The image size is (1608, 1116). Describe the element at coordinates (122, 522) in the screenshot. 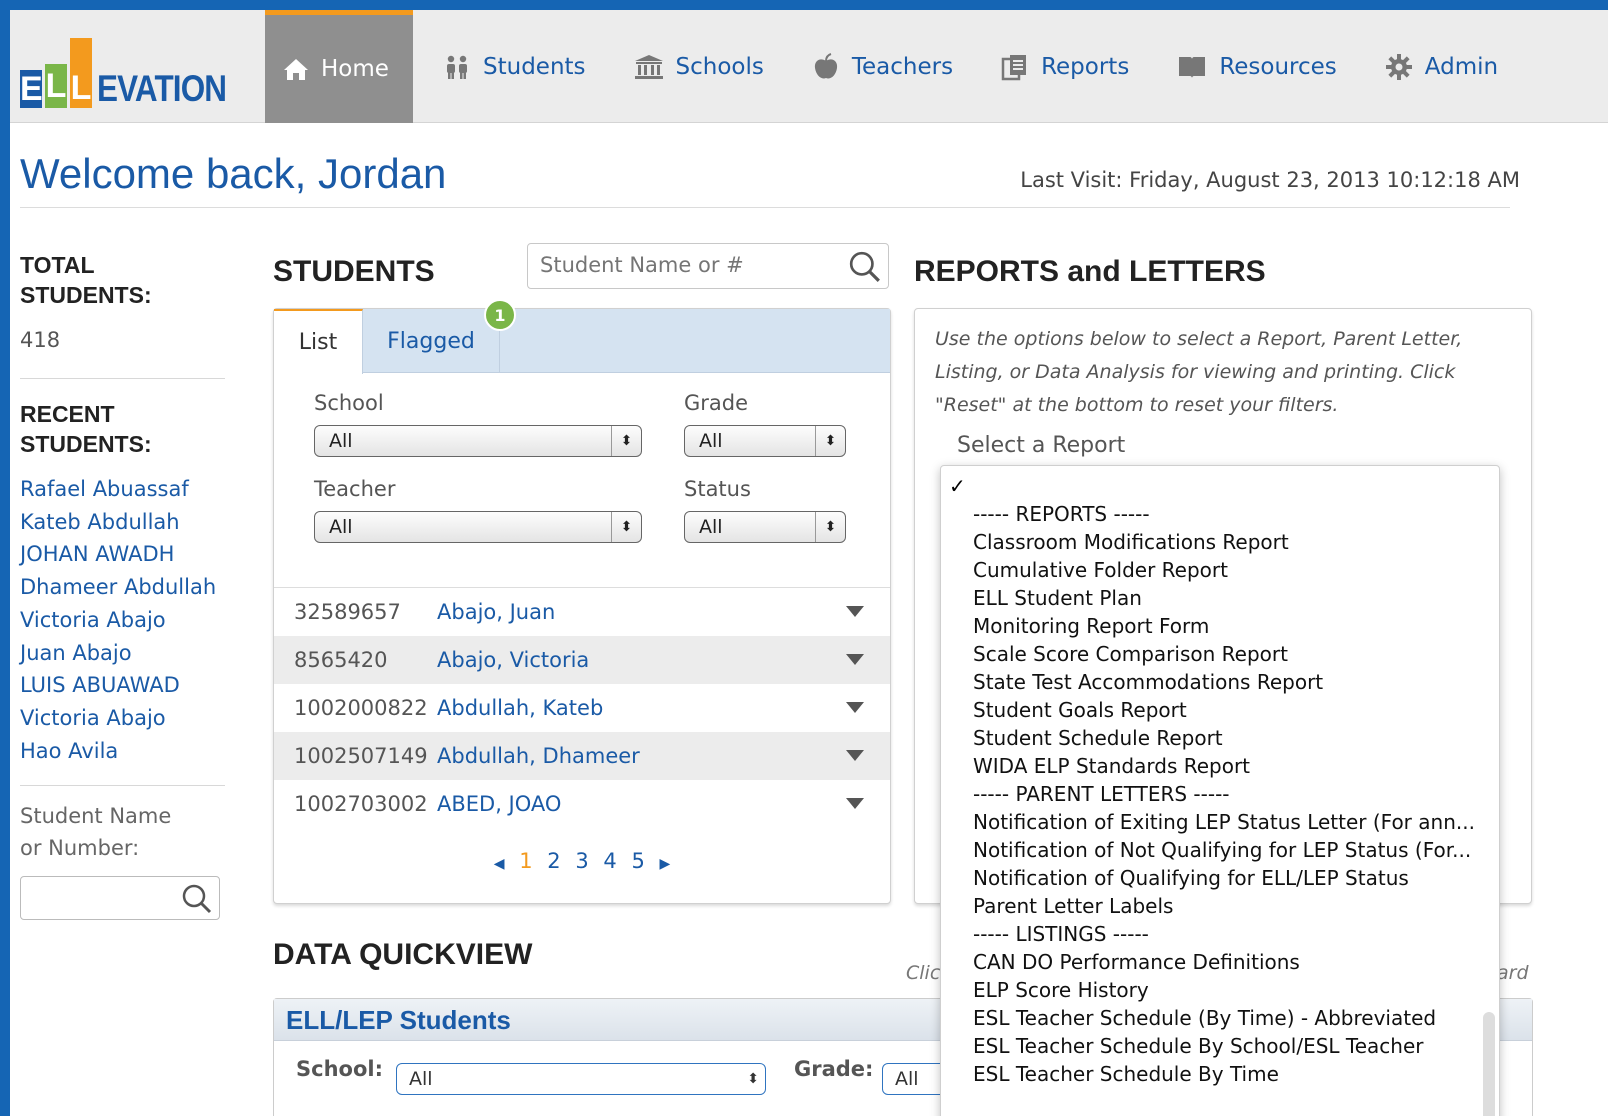

I see `recent-student-link: Kateb Abdullah` at that location.